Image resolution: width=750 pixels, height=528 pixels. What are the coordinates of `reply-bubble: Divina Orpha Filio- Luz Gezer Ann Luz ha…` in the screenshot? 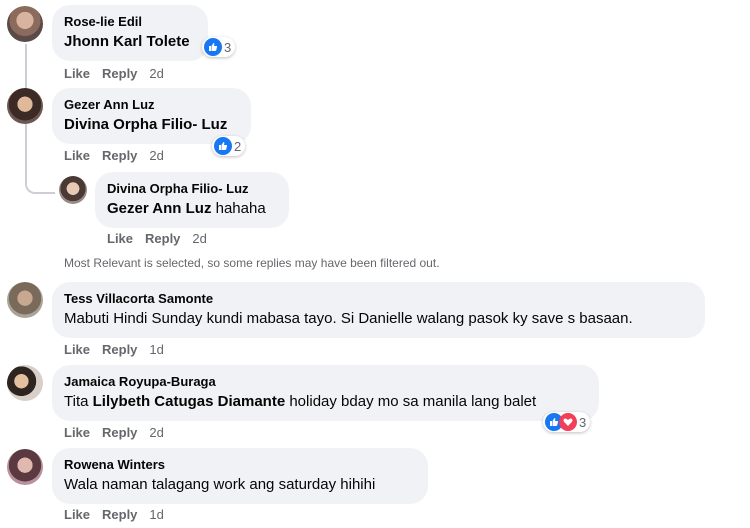 It's located at (192, 200).